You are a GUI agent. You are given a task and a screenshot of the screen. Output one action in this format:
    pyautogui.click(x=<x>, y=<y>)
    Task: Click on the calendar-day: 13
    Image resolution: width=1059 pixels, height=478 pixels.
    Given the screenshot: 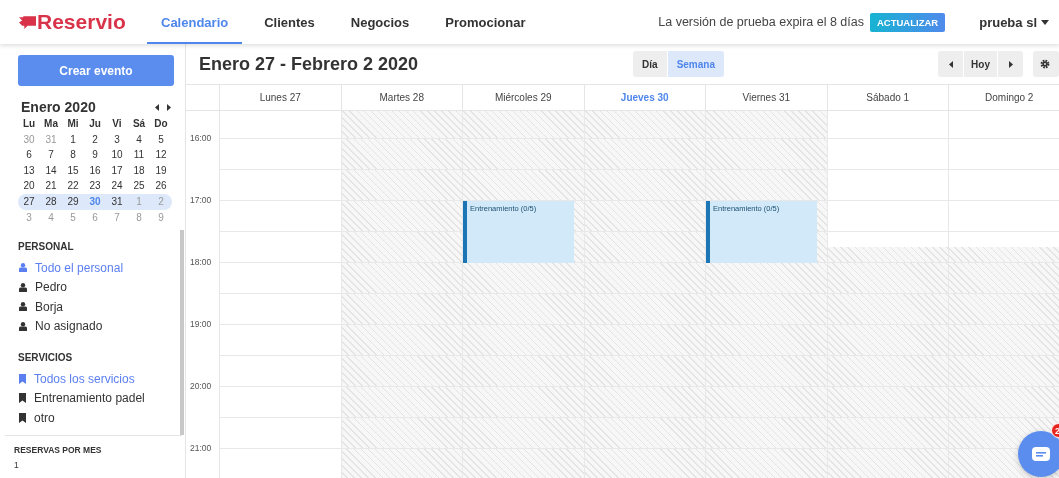 What is the action you would take?
    pyautogui.click(x=29, y=170)
    